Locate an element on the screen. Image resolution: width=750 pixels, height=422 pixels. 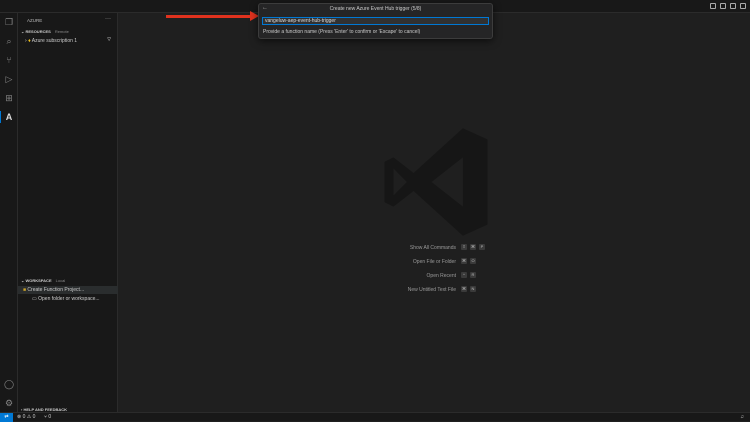
extensions-icon: ⊞ is located at coordinates (9, 98).